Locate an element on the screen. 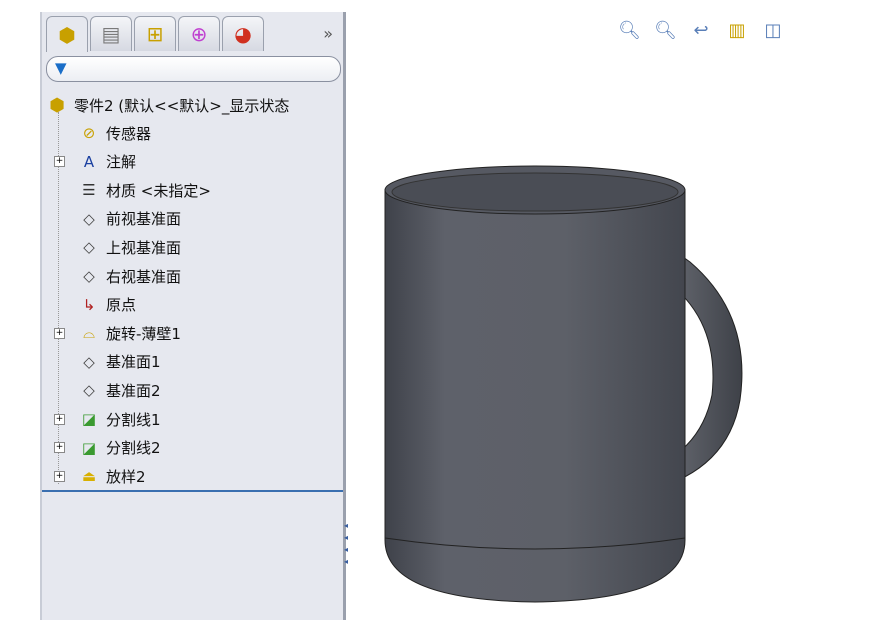  filter-icon: ▼ is located at coordinates (61, 68).